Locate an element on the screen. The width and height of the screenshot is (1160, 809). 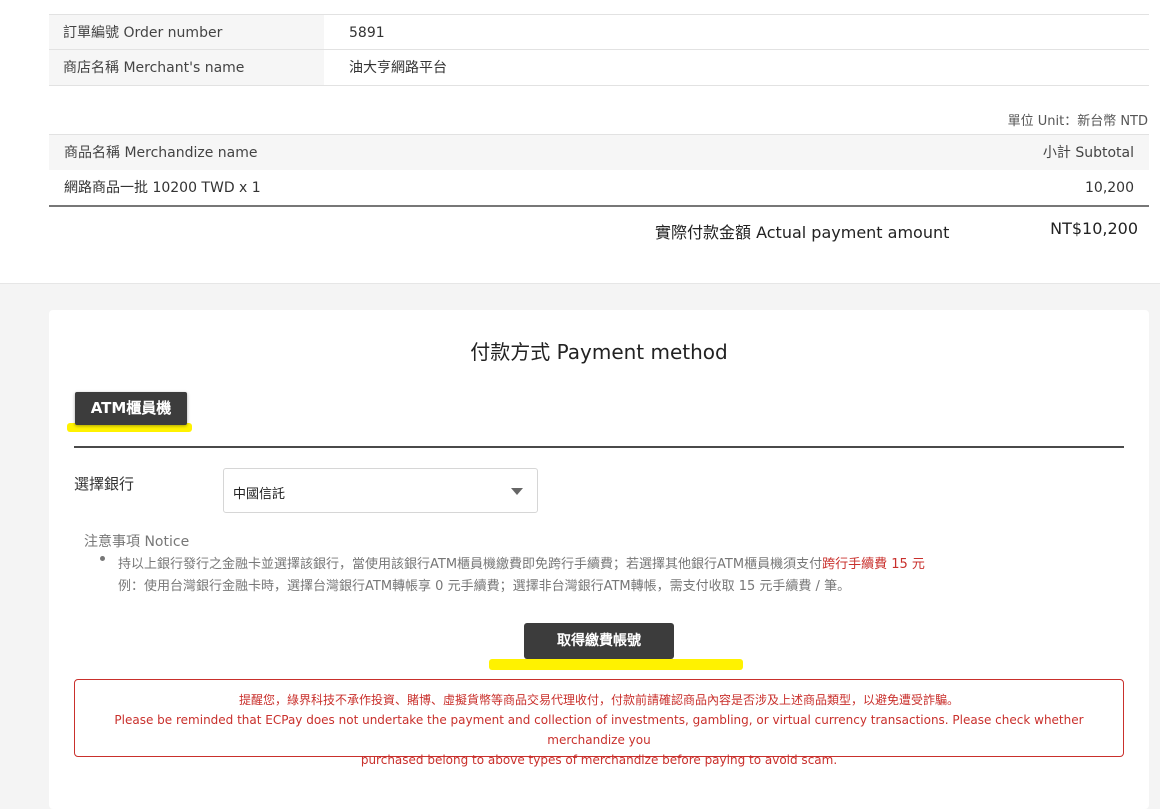
actual-payment-value: NT$10,200 is located at coordinates (1094, 228).